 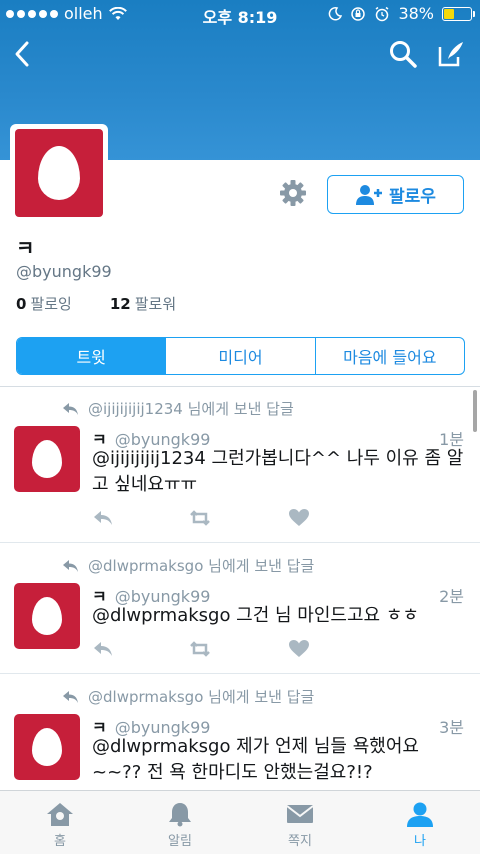 What do you see at coordinates (240, 14) in the screenshot?
I see `status-bar: olleh 오후 8:19 38%` at bounding box center [240, 14].